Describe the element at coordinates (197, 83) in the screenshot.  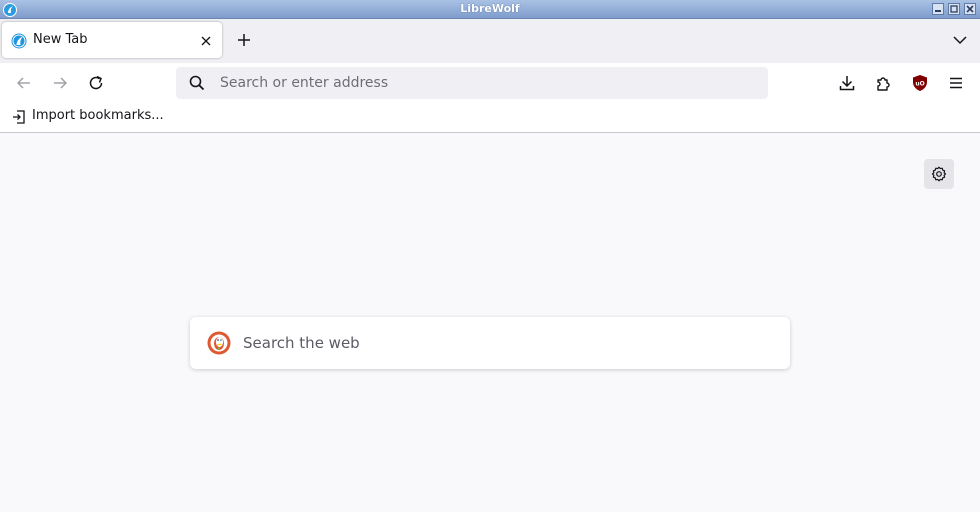
I see `search-icon` at that location.